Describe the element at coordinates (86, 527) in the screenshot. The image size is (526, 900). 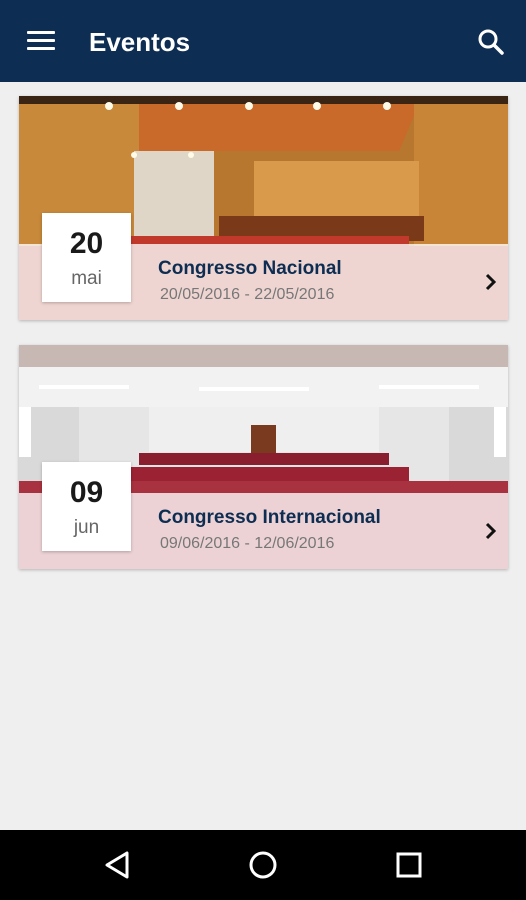
I see `event-month: jun` at that location.